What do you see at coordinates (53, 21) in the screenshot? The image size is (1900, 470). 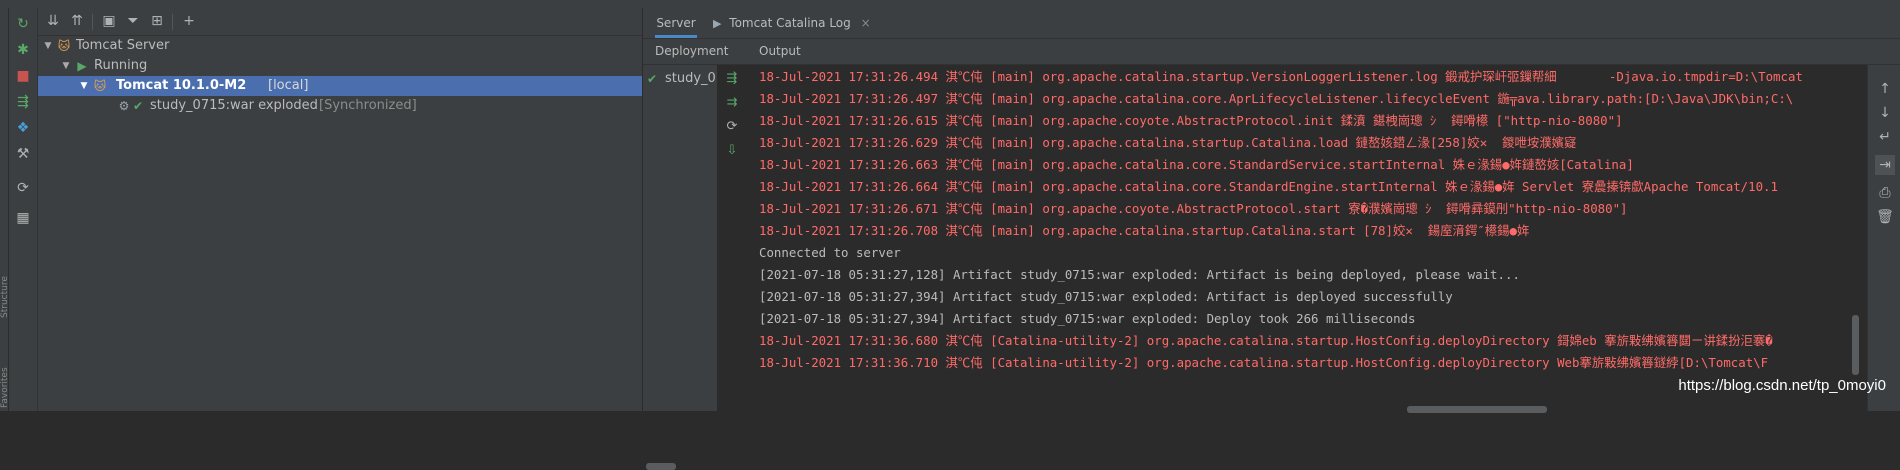 I see `expand-all-icon: ⇊` at bounding box center [53, 21].